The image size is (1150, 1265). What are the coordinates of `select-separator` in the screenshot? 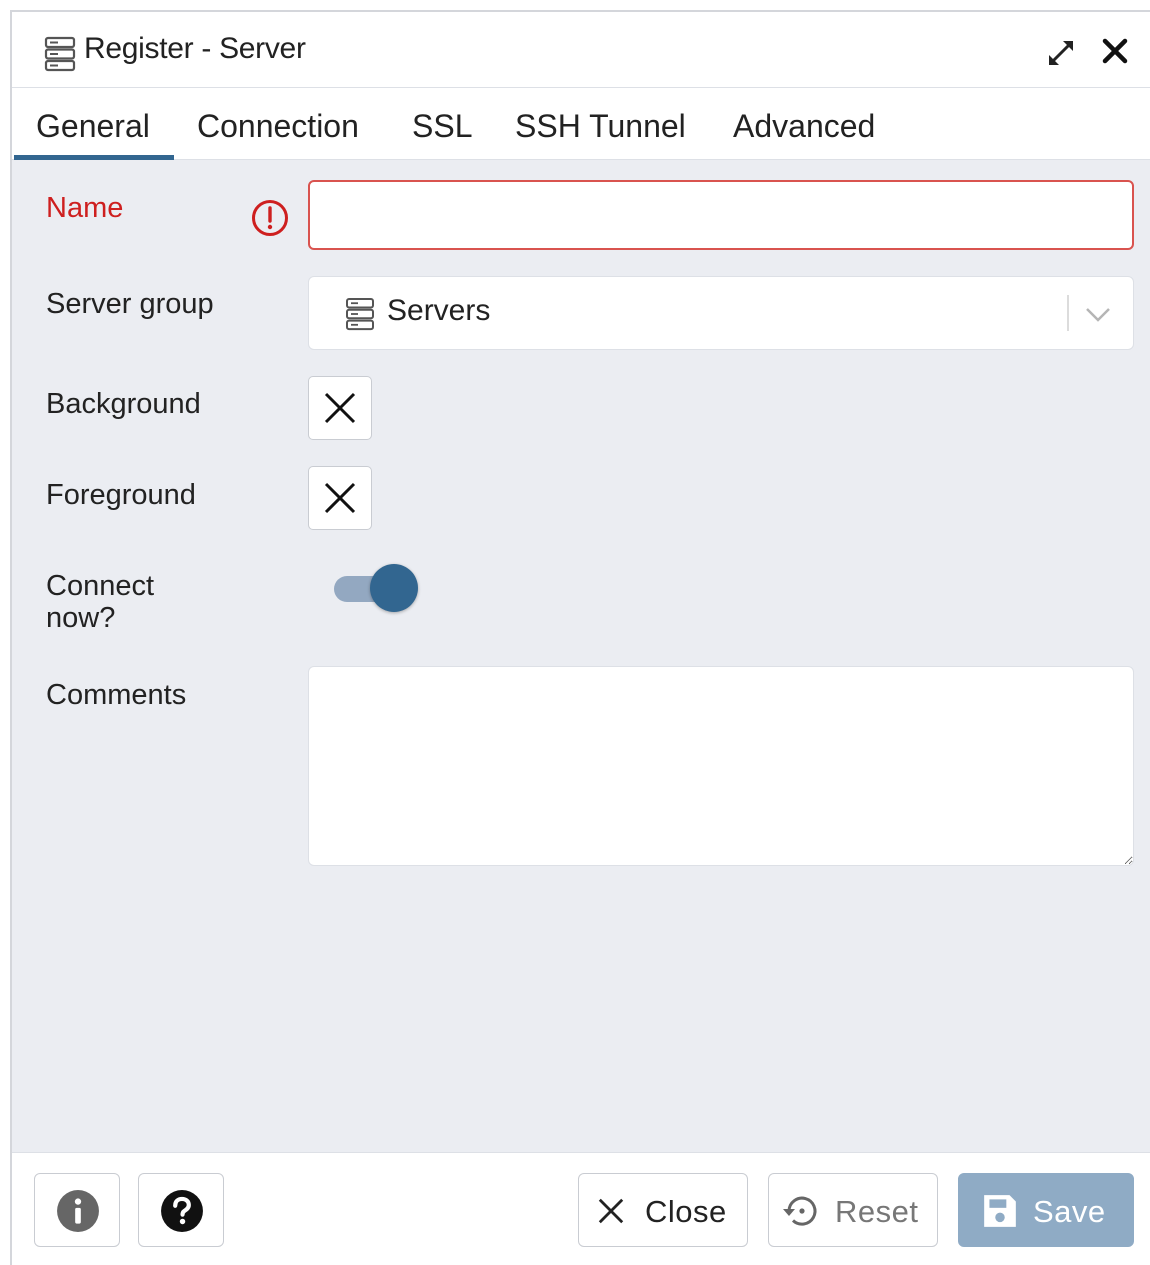 It's located at (1068, 313).